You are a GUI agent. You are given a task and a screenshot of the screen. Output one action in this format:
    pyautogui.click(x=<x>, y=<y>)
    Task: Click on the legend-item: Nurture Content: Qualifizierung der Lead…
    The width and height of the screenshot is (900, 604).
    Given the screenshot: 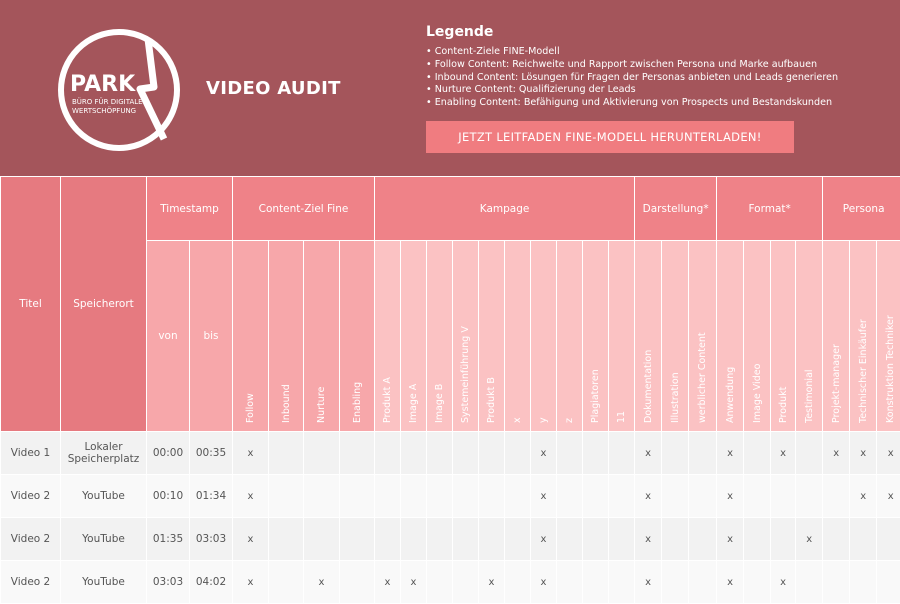 What is the action you would take?
    pyautogui.click(x=632, y=90)
    